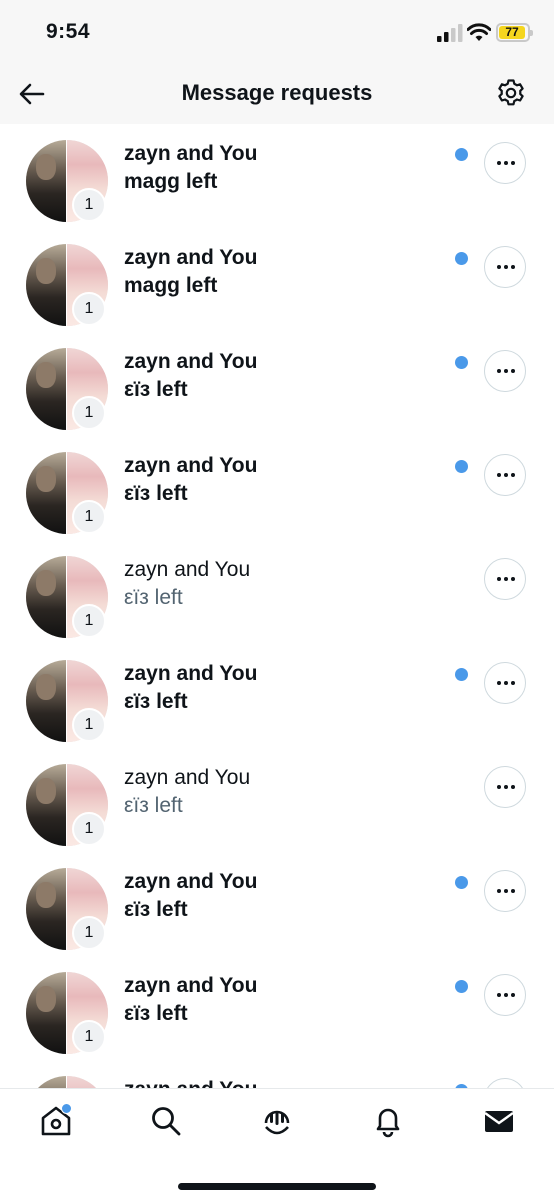  Describe the element at coordinates (277, 1074) in the screenshot. I see `conversation-row: zayn and You` at that location.